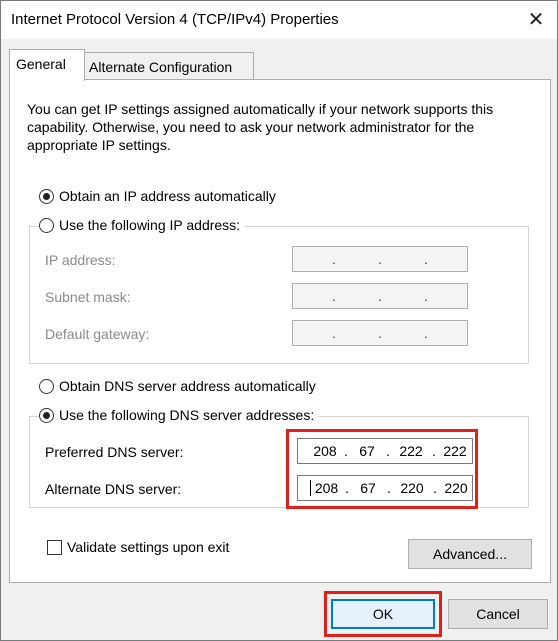 The image size is (558, 641). I want to click on subnet-mask-label: Subnet mask:, so click(88, 297).